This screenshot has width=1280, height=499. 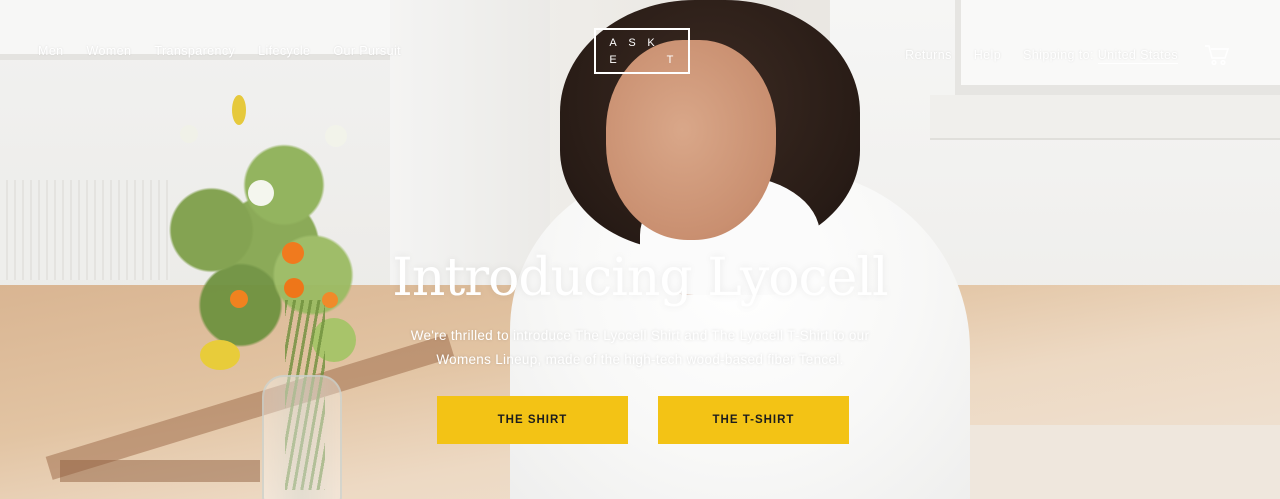 I want to click on logo-letter: A, so click(x=613, y=42).